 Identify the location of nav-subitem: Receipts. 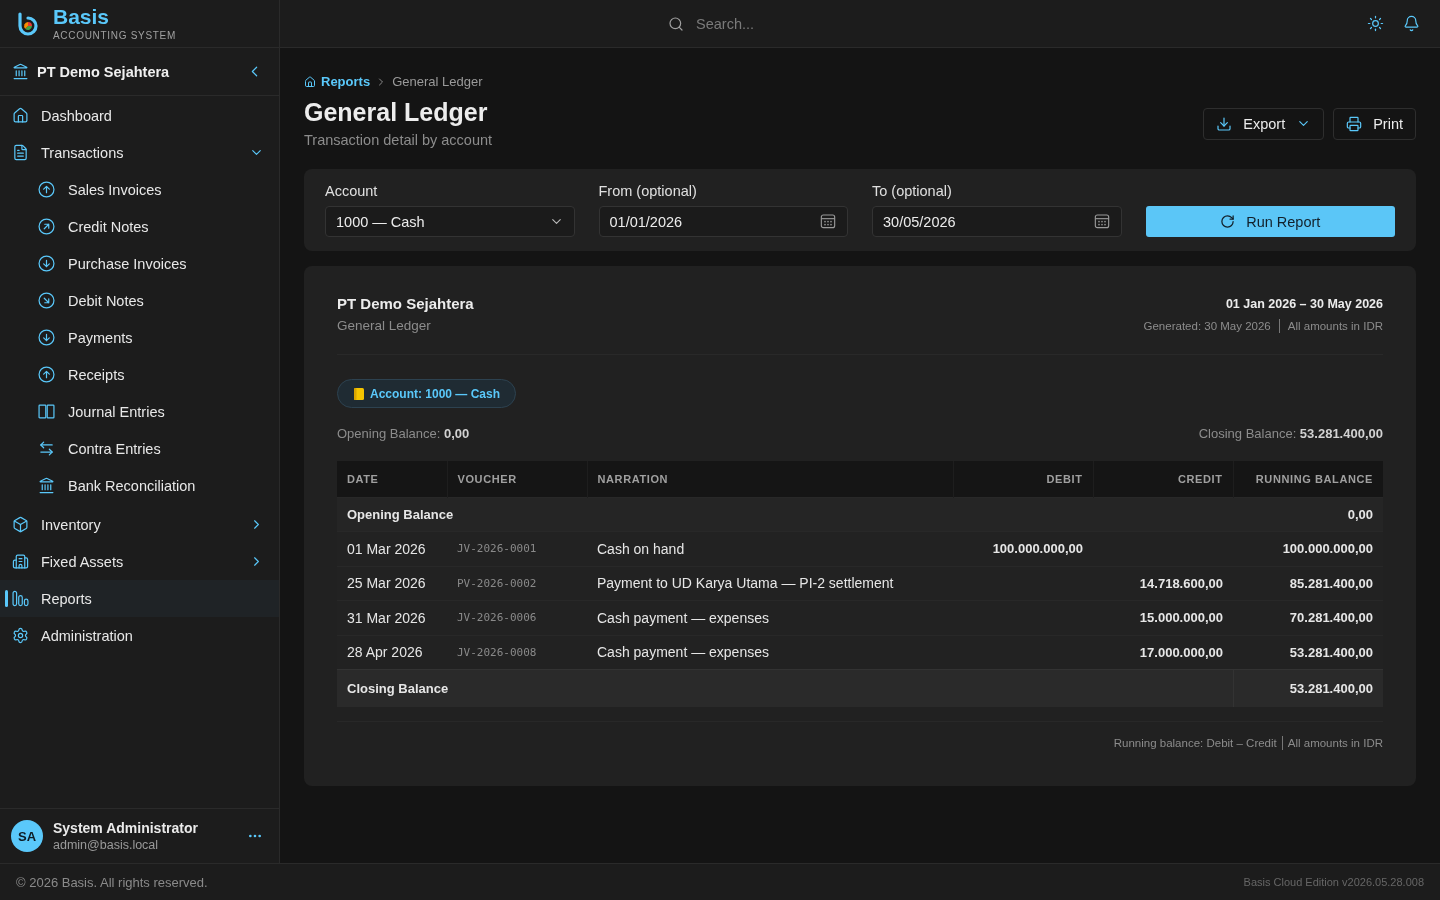
(139, 374).